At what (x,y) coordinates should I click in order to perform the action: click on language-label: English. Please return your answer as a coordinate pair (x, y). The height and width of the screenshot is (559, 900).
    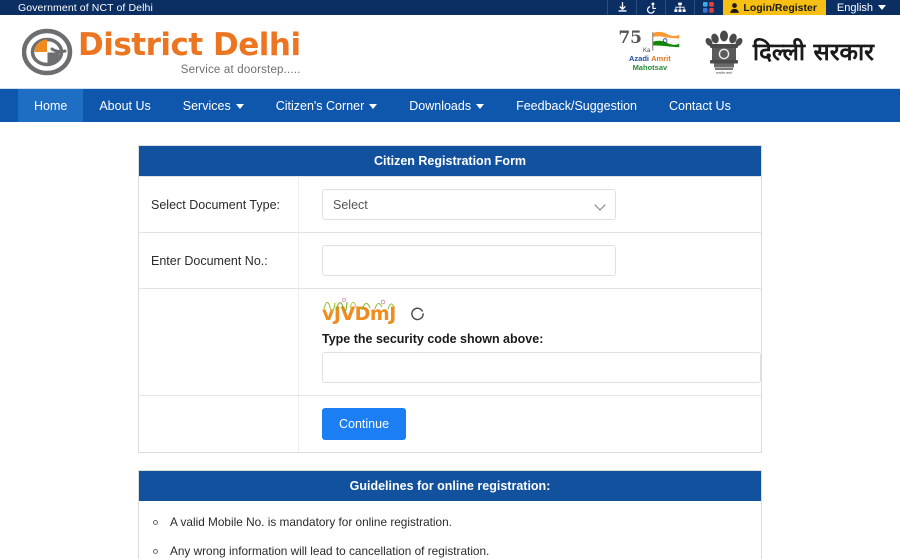
    Looking at the image, I should click on (854, 7).